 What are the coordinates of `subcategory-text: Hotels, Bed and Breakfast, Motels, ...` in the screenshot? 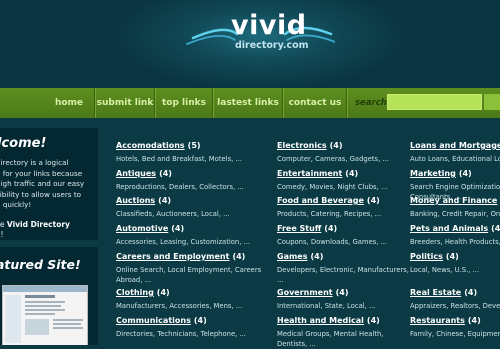 It's located at (179, 159).